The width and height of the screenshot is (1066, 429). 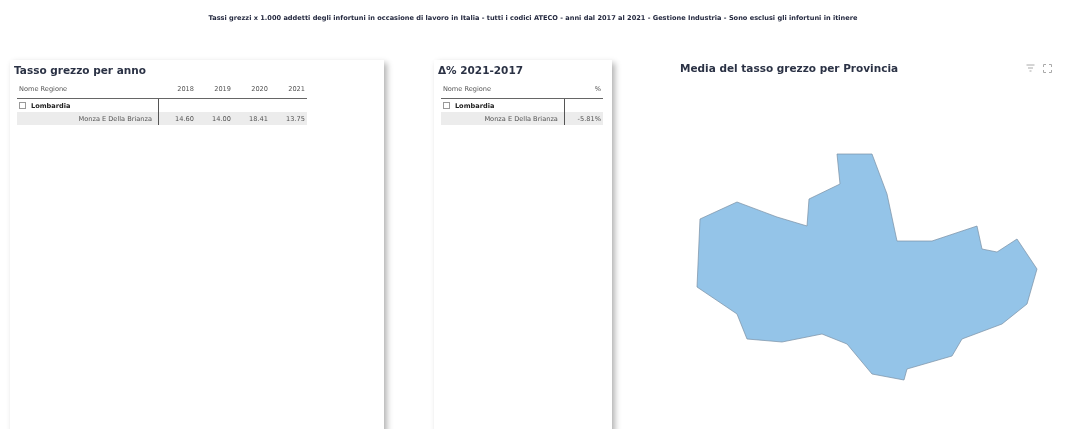 What do you see at coordinates (1047, 68) in the screenshot?
I see `expand-icon` at bounding box center [1047, 68].